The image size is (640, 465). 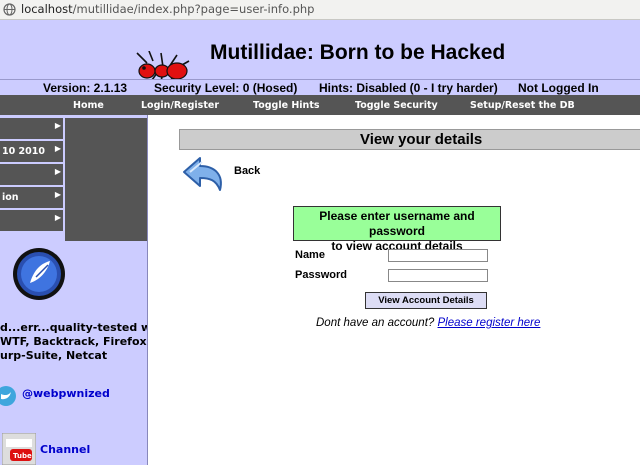 I want to click on menu-toggle-hints: Toggle Hints, so click(x=286, y=105).